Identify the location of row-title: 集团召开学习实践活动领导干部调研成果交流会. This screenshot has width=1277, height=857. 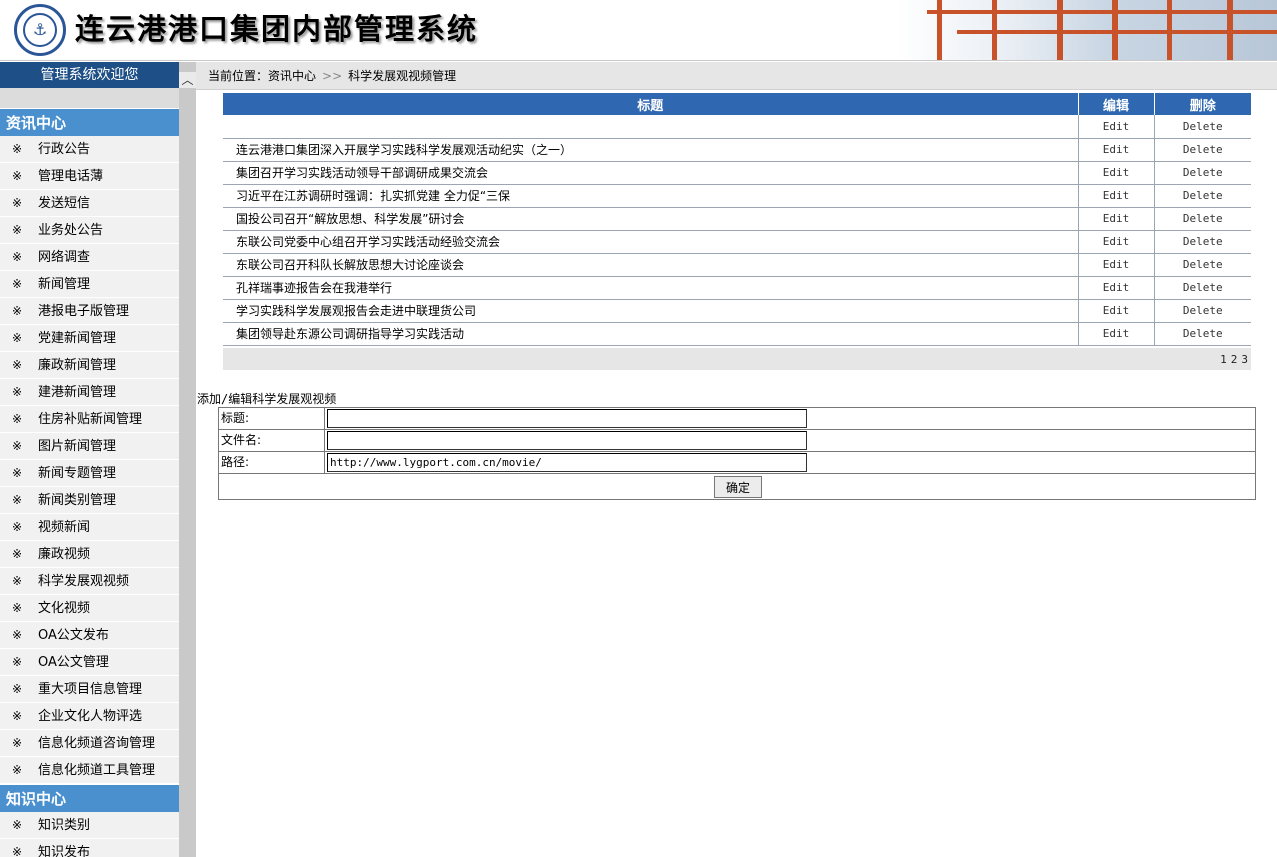
(650, 173).